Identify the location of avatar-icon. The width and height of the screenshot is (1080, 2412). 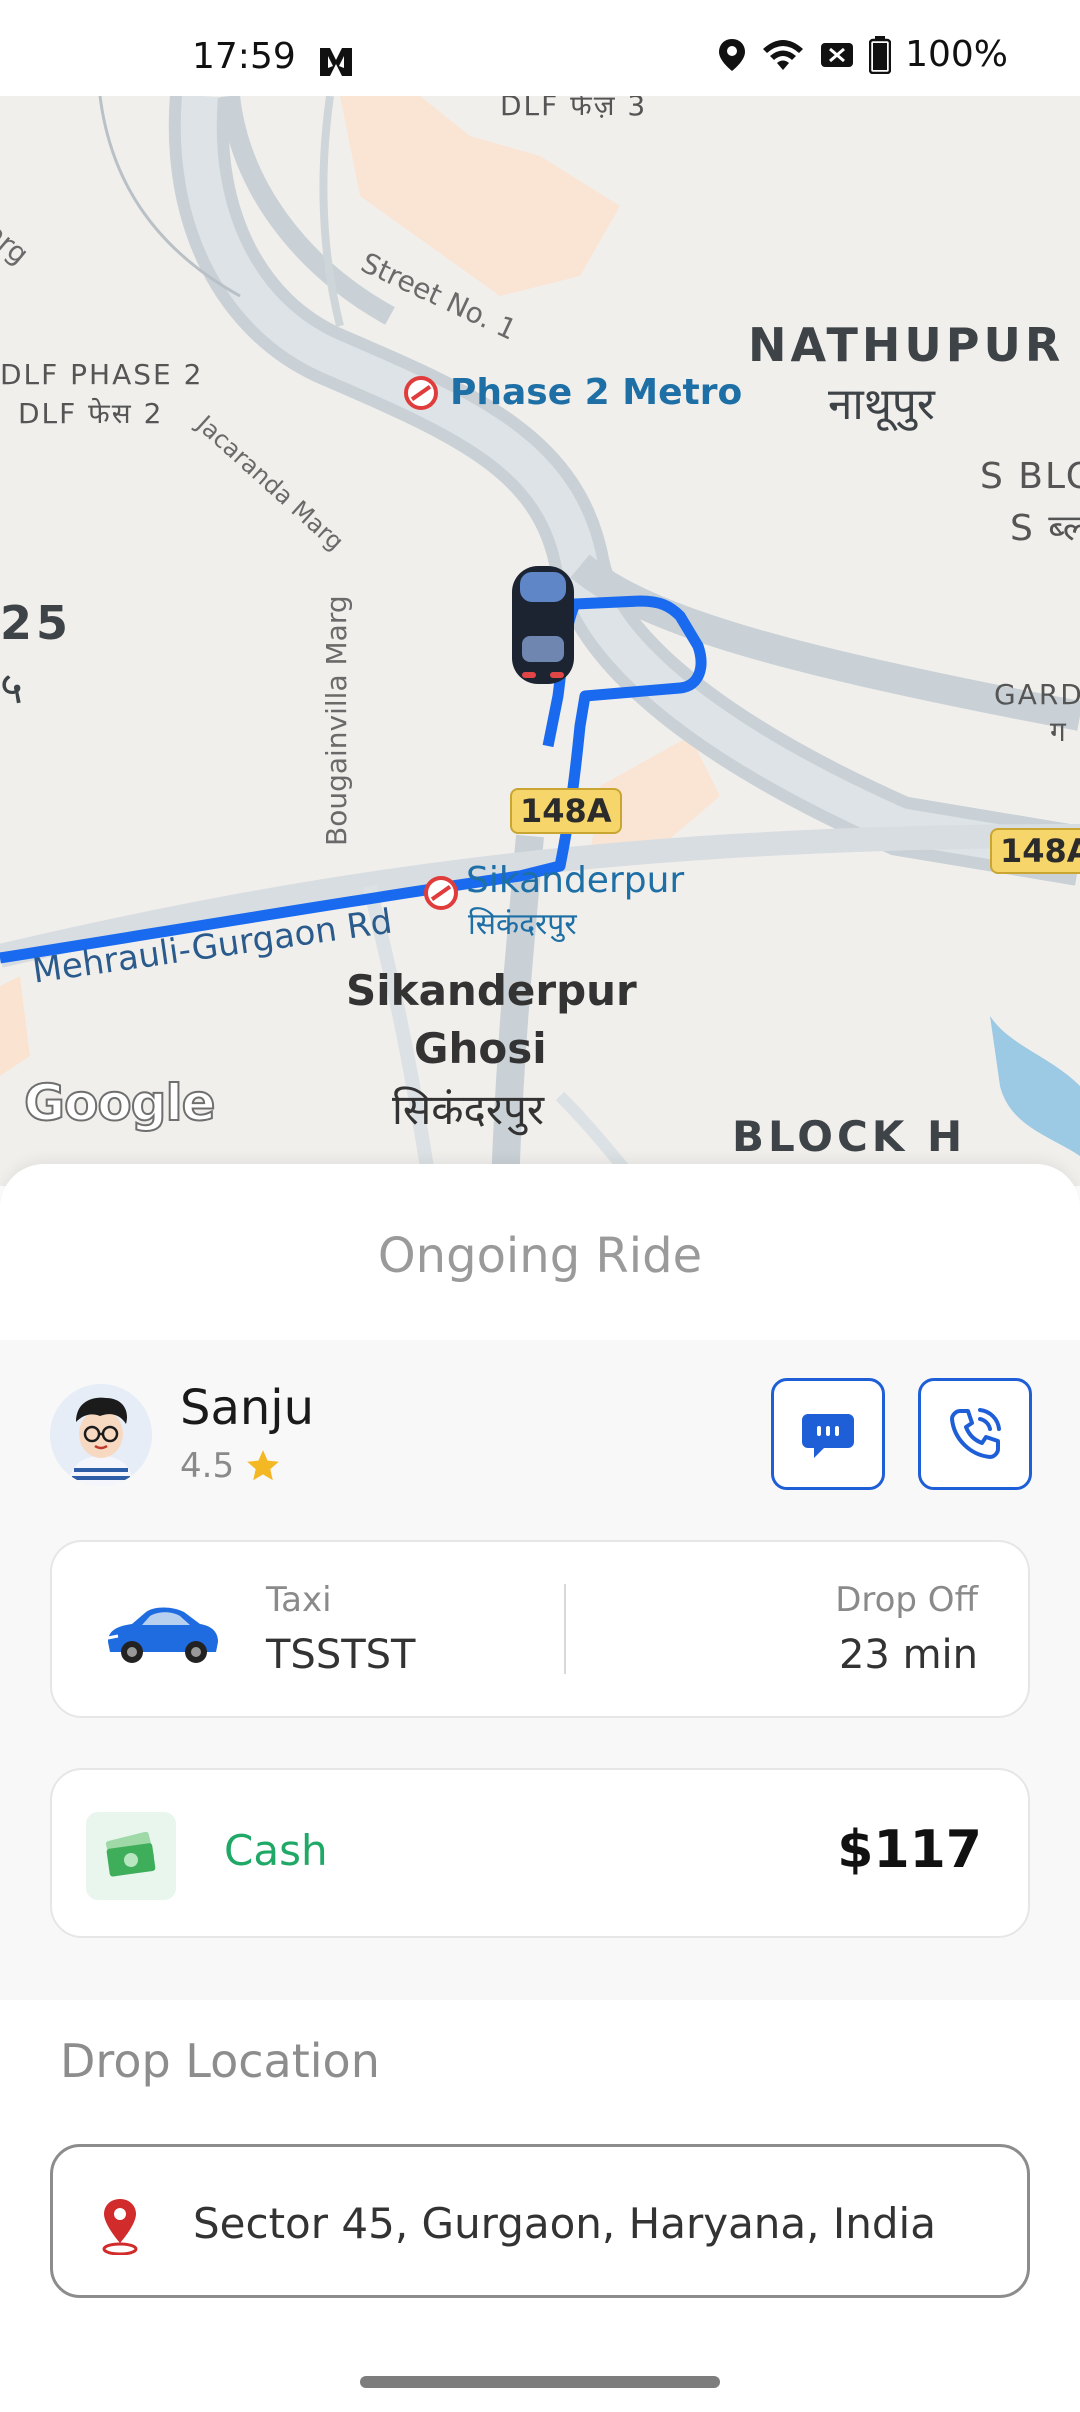
(101, 1435).